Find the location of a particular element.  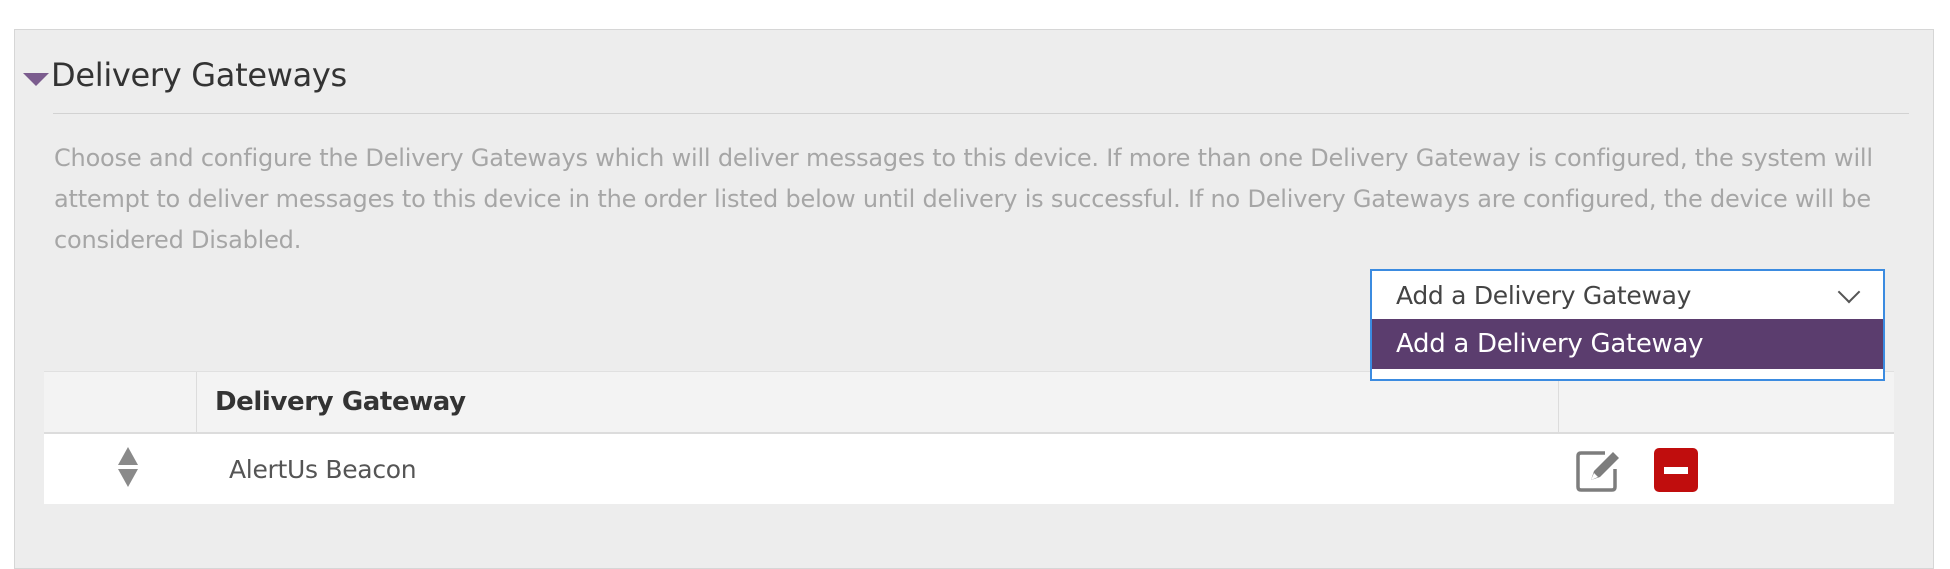

section-title: Delivery Gateways is located at coordinates (199, 75).